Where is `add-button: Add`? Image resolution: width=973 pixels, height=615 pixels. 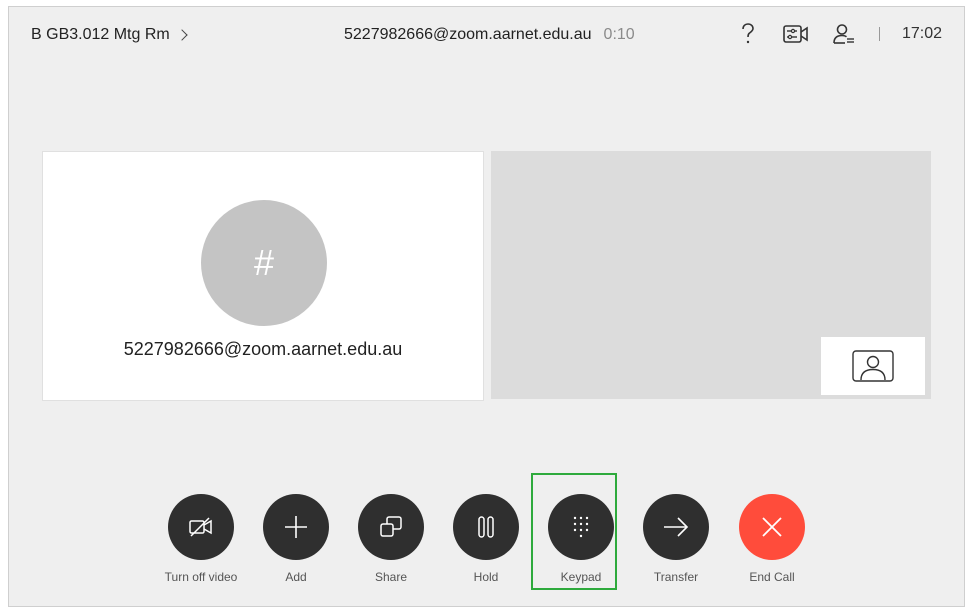 add-button: Add is located at coordinates (296, 539).